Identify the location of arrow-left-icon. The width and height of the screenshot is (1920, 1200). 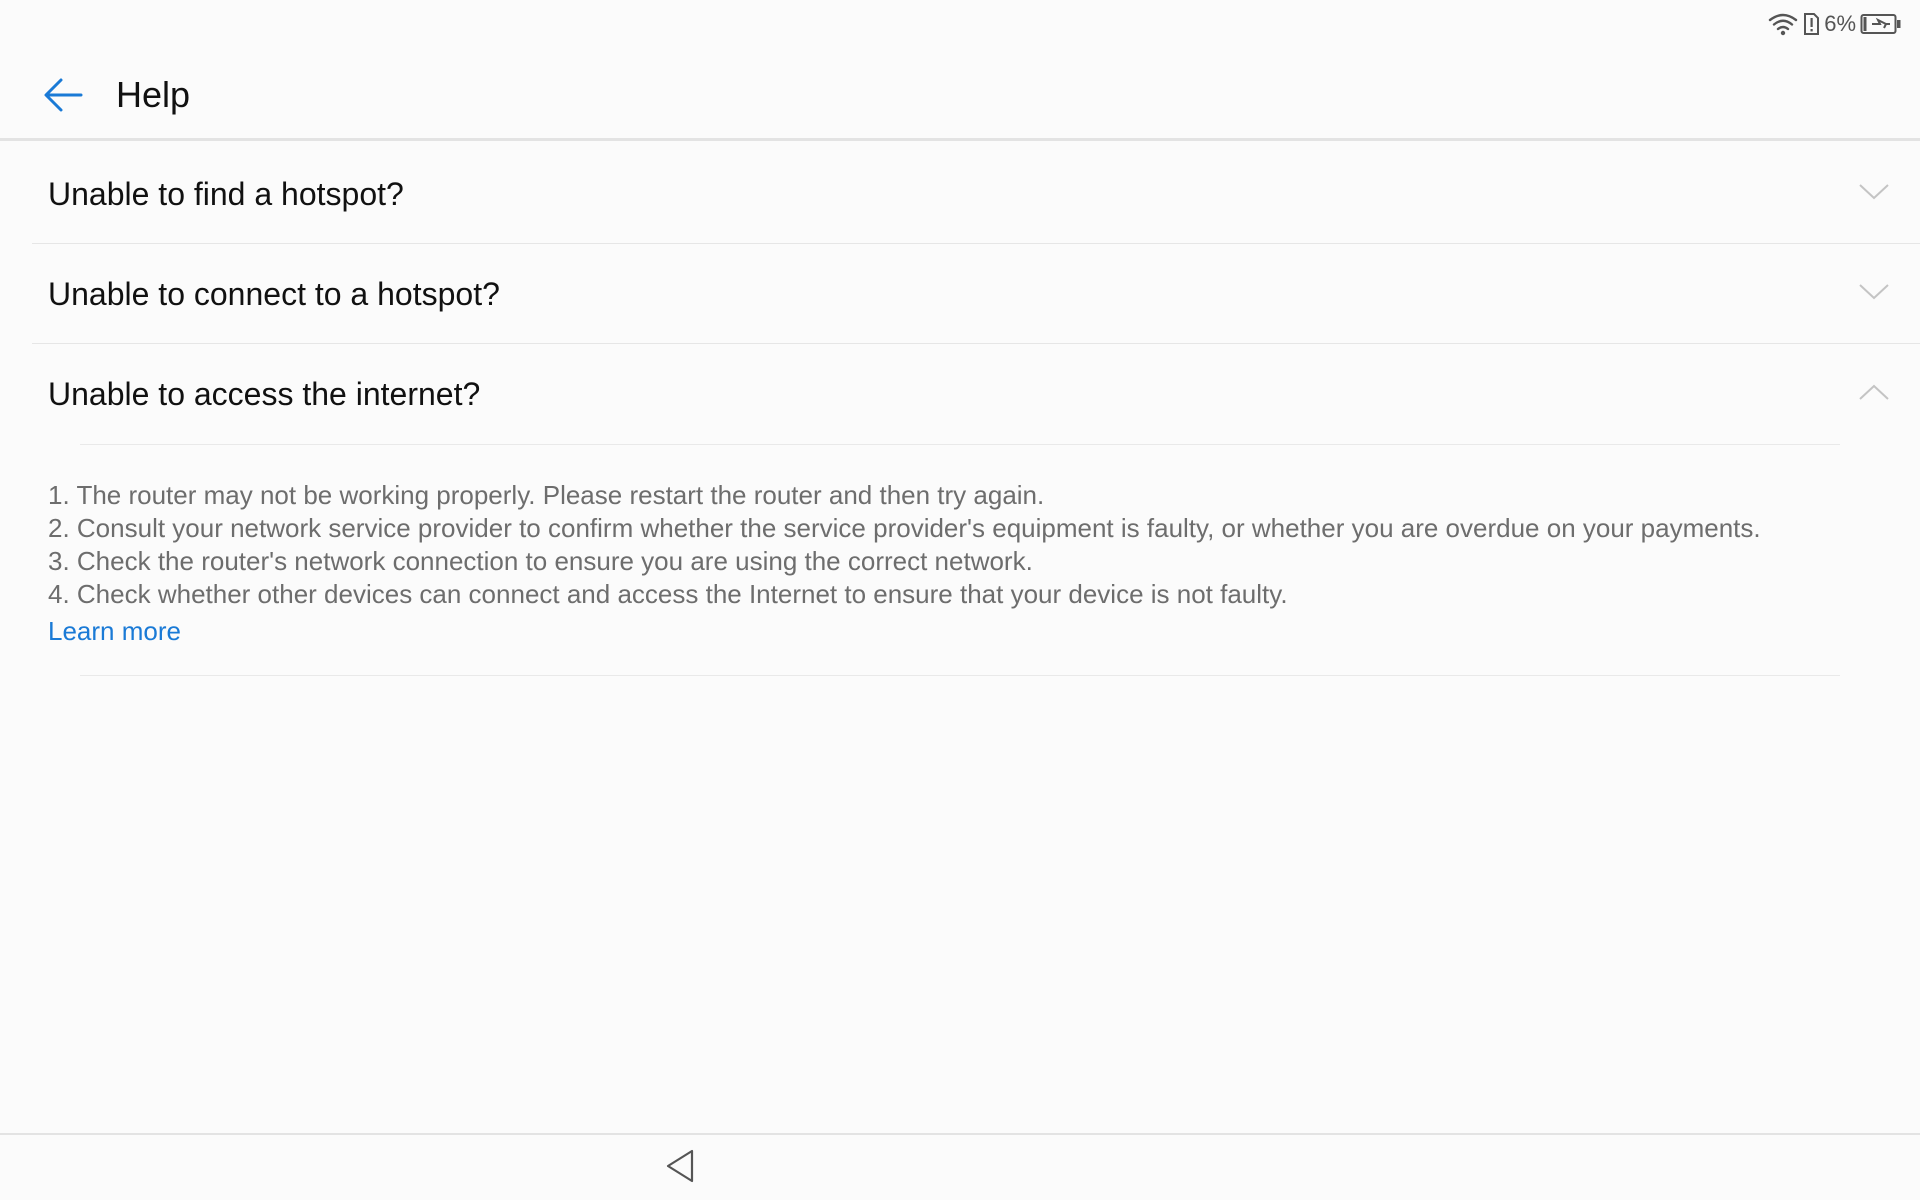
(63, 97).